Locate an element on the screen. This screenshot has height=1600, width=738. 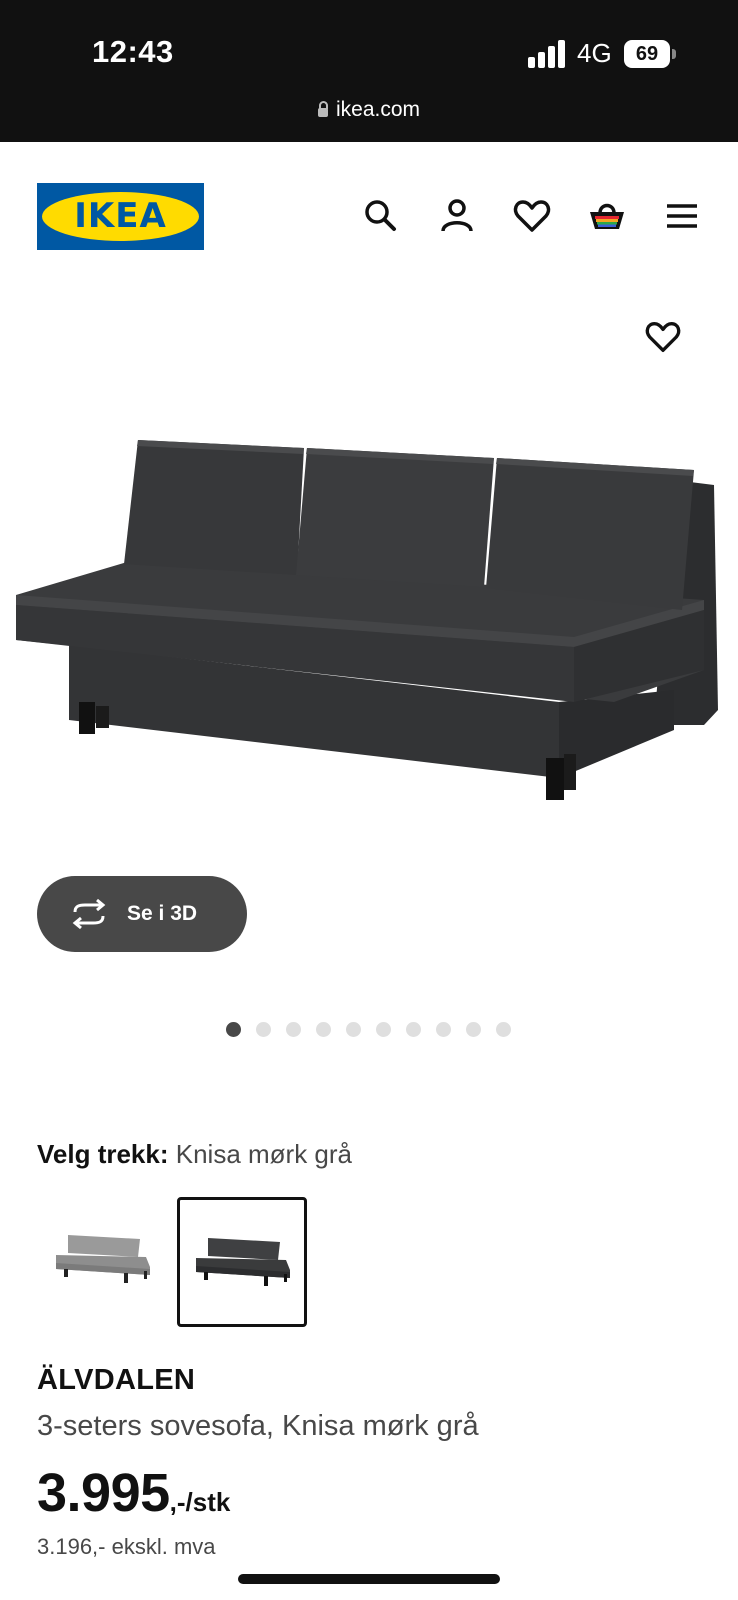
variant-swatch-dark-grey is located at coordinates (242, 1262).